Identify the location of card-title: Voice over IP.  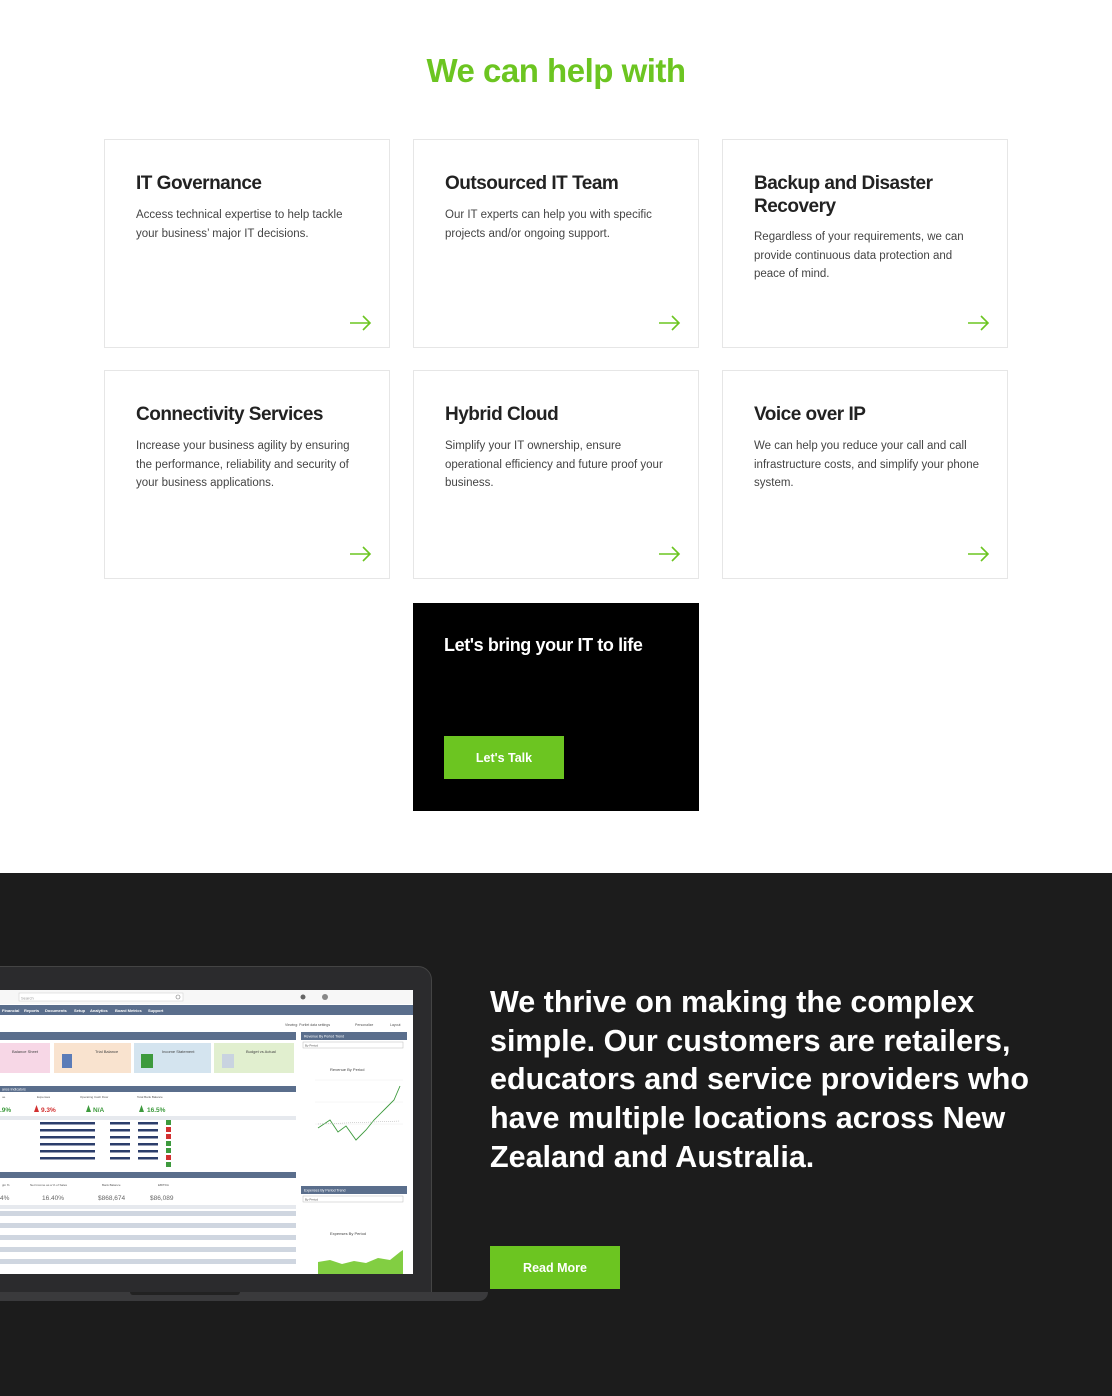
(810, 414).